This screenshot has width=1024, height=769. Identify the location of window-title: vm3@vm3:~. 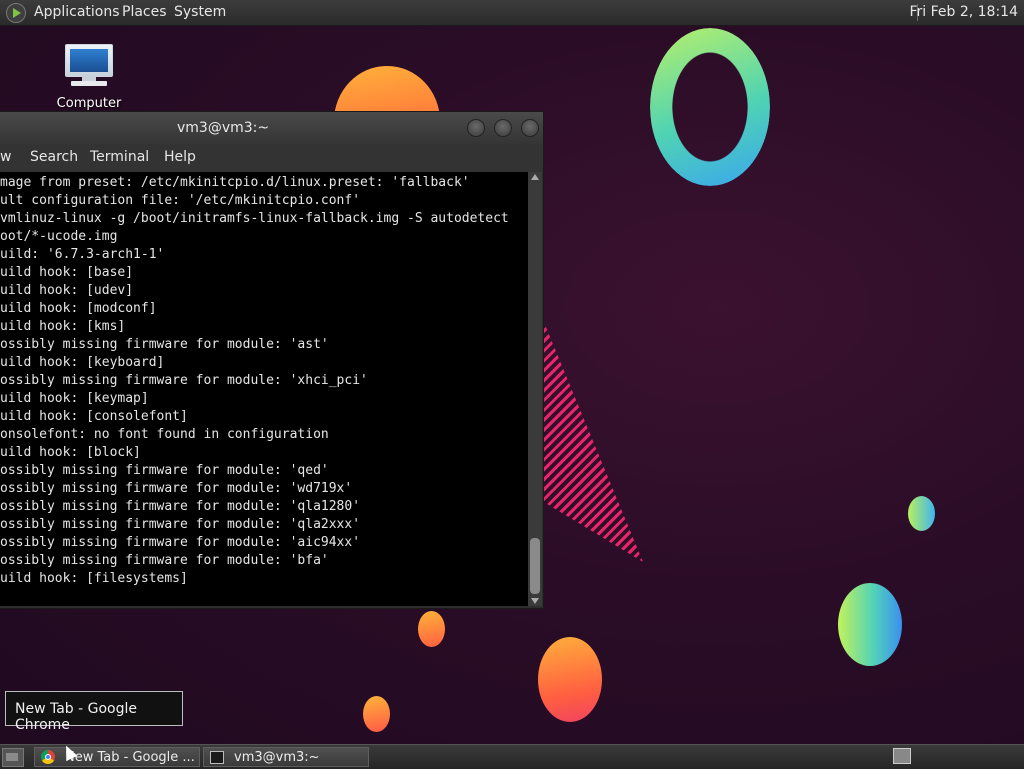
(223, 128).